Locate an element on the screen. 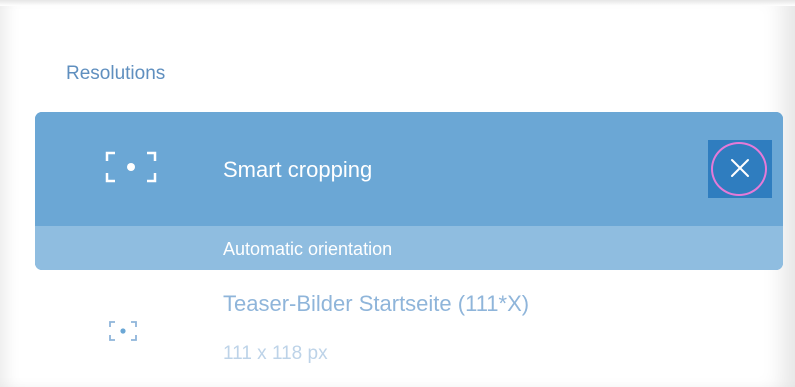  close-icon is located at coordinates (740, 170).